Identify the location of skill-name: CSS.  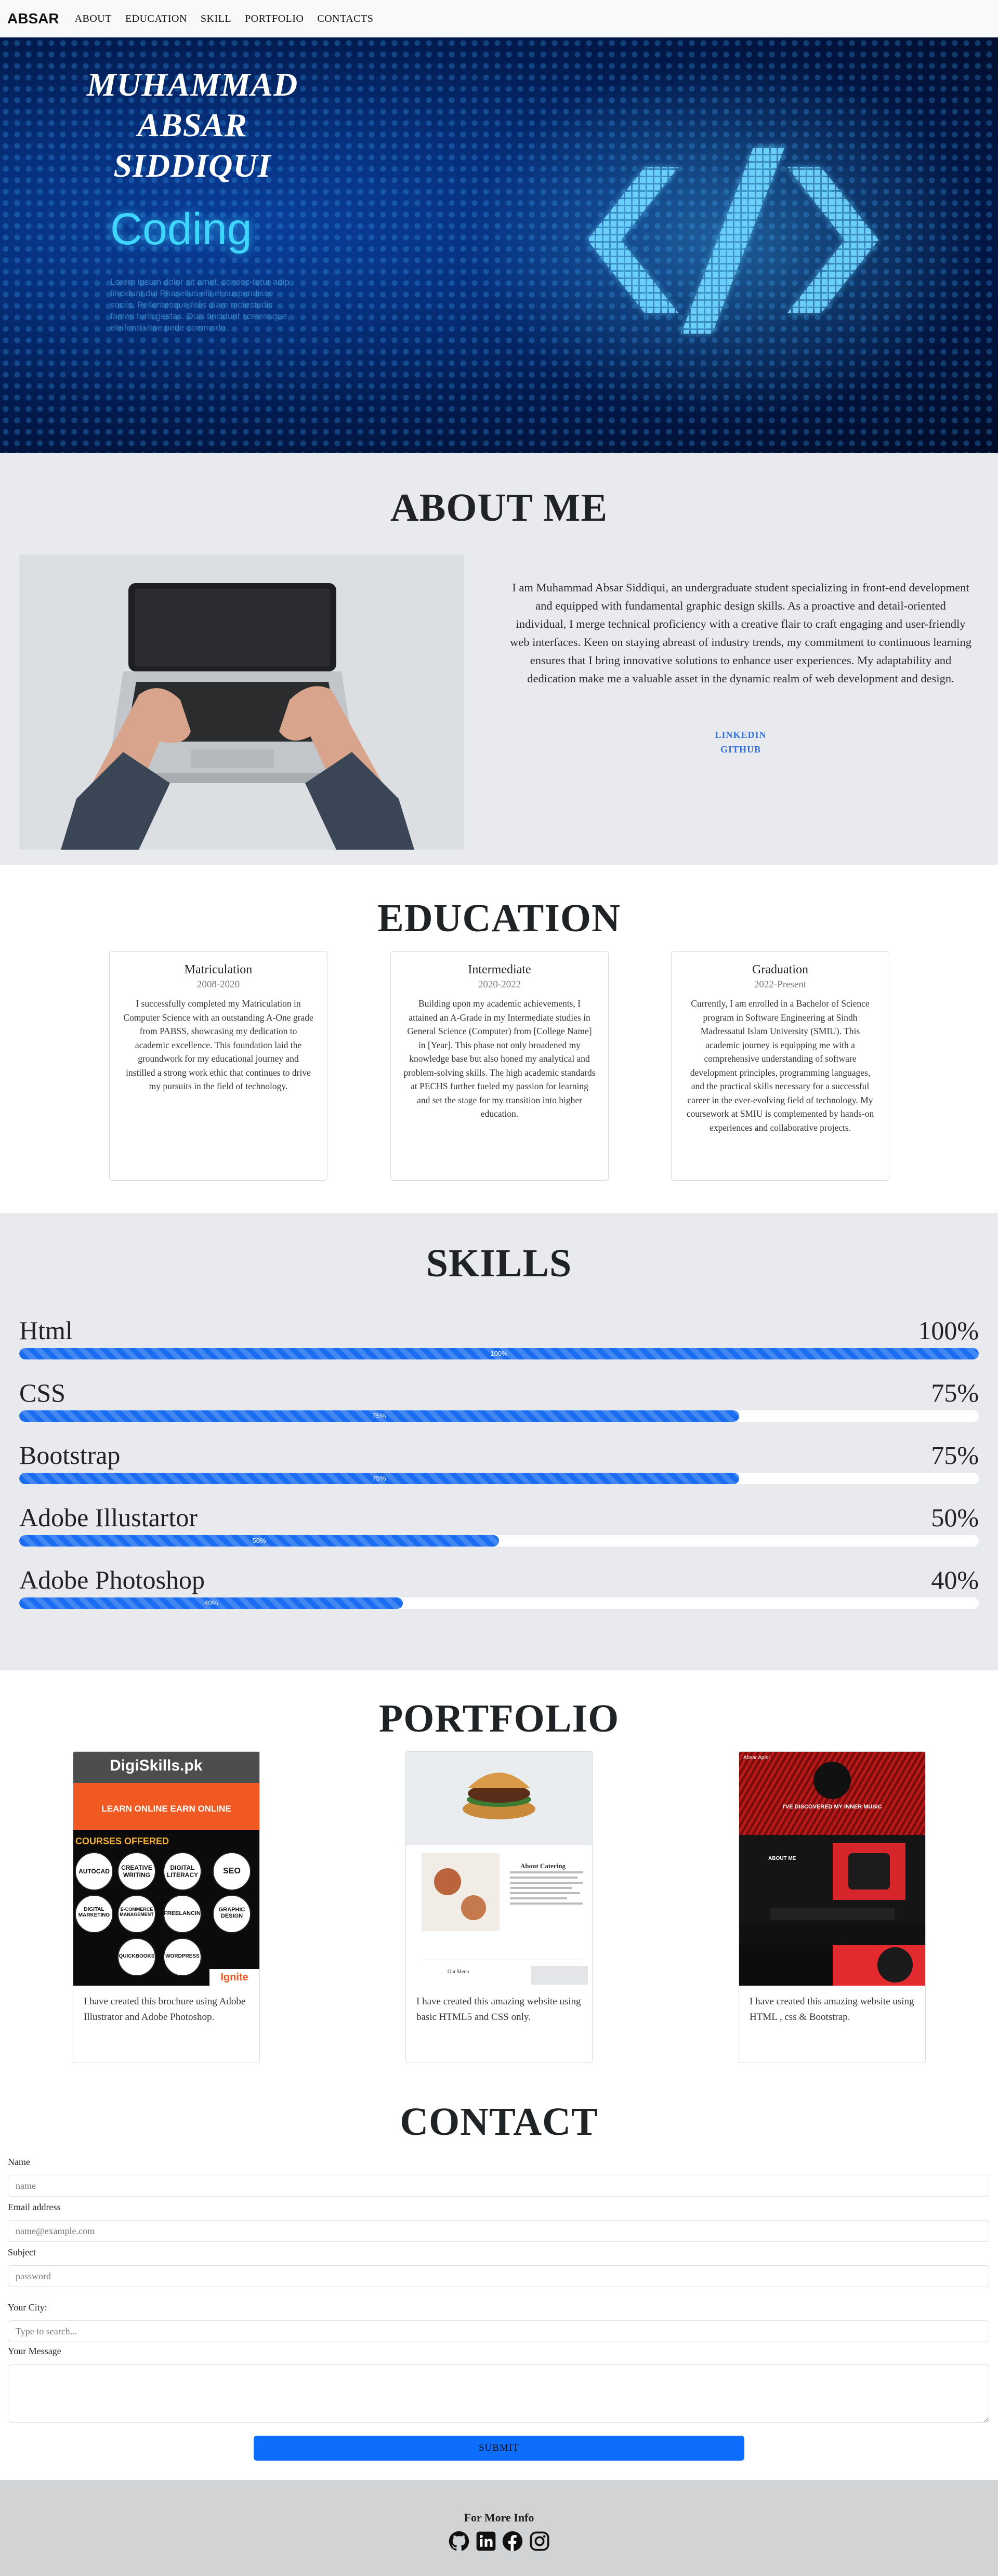
(42, 1392).